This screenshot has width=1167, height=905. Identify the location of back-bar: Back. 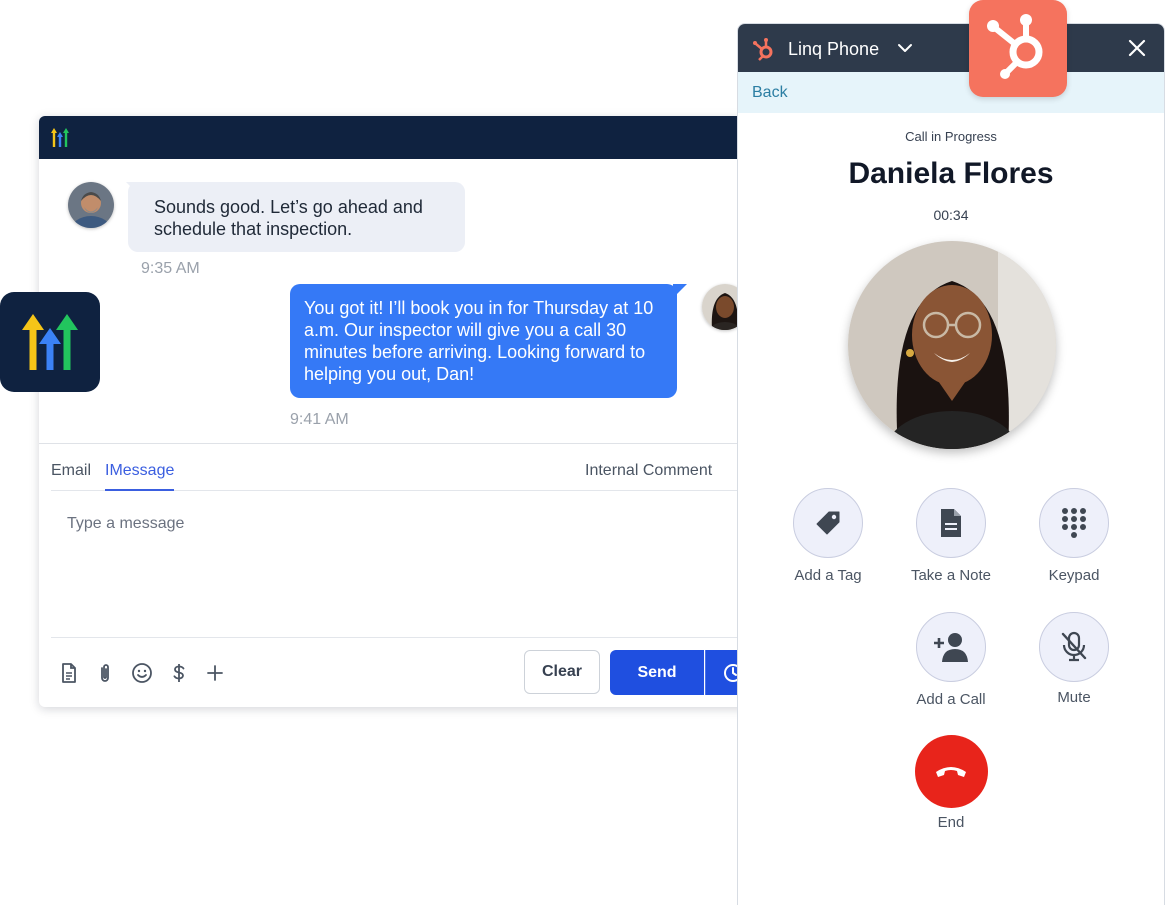
(951, 92).